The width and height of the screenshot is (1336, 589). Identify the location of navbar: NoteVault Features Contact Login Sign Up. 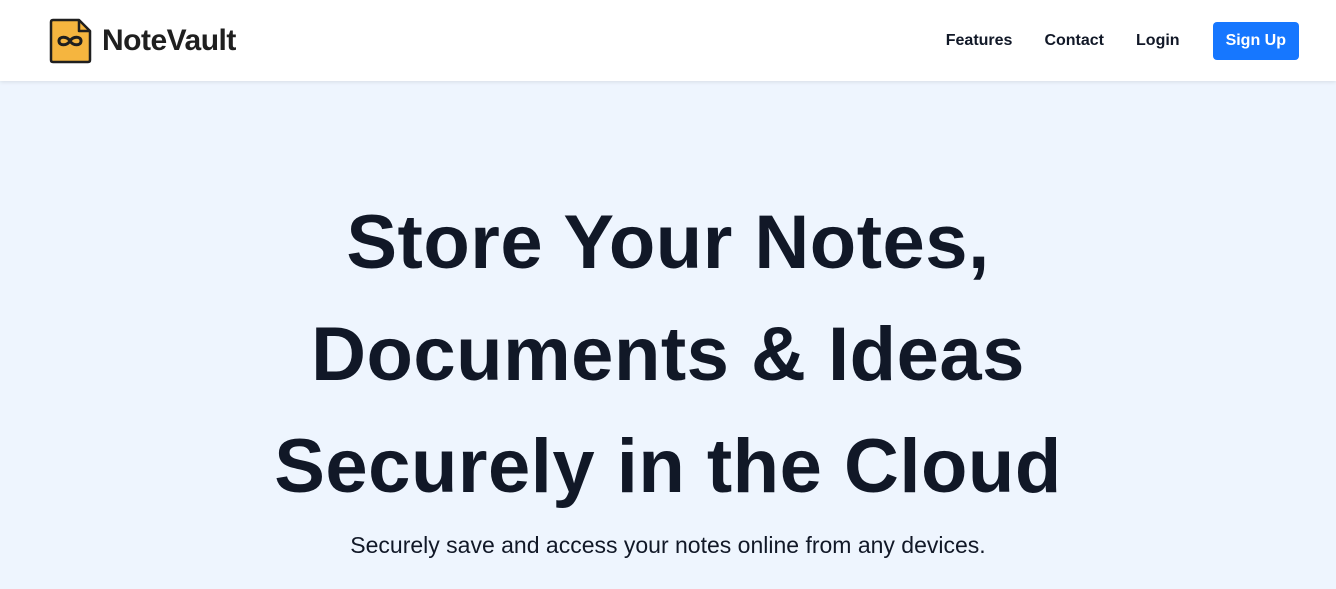
(668, 40).